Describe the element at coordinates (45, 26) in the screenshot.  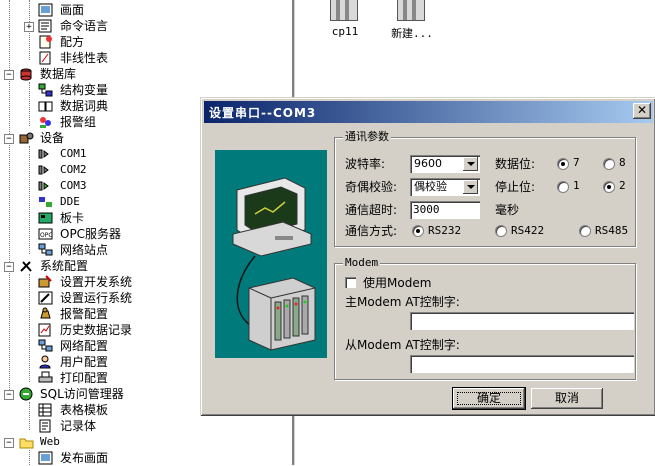
I see `command-icon` at that location.